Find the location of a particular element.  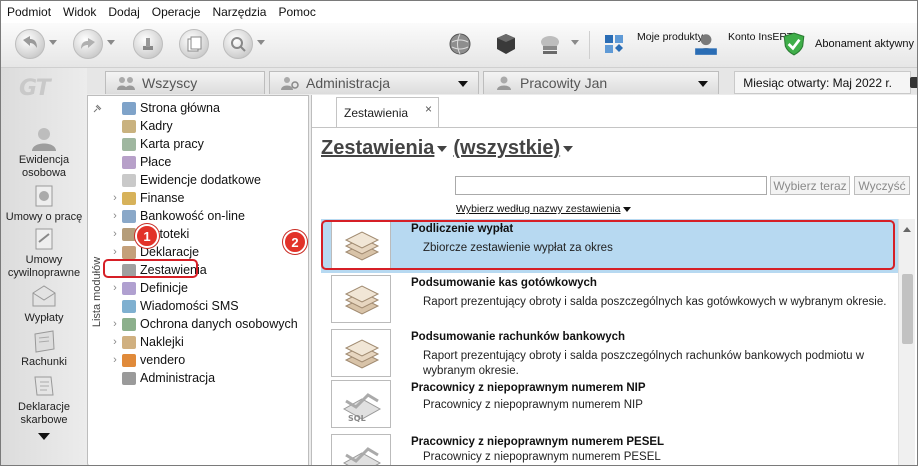

tab-pracowity-jan: Pracowity Jan is located at coordinates (601, 82).